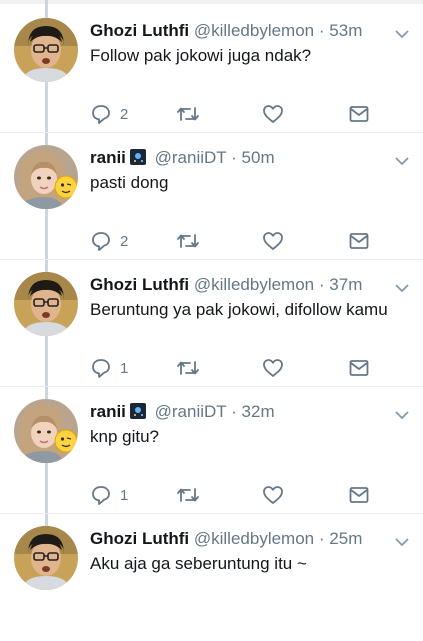  Describe the element at coordinates (345, 284) in the screenshot. I see `timestamp: 37m` at that location.